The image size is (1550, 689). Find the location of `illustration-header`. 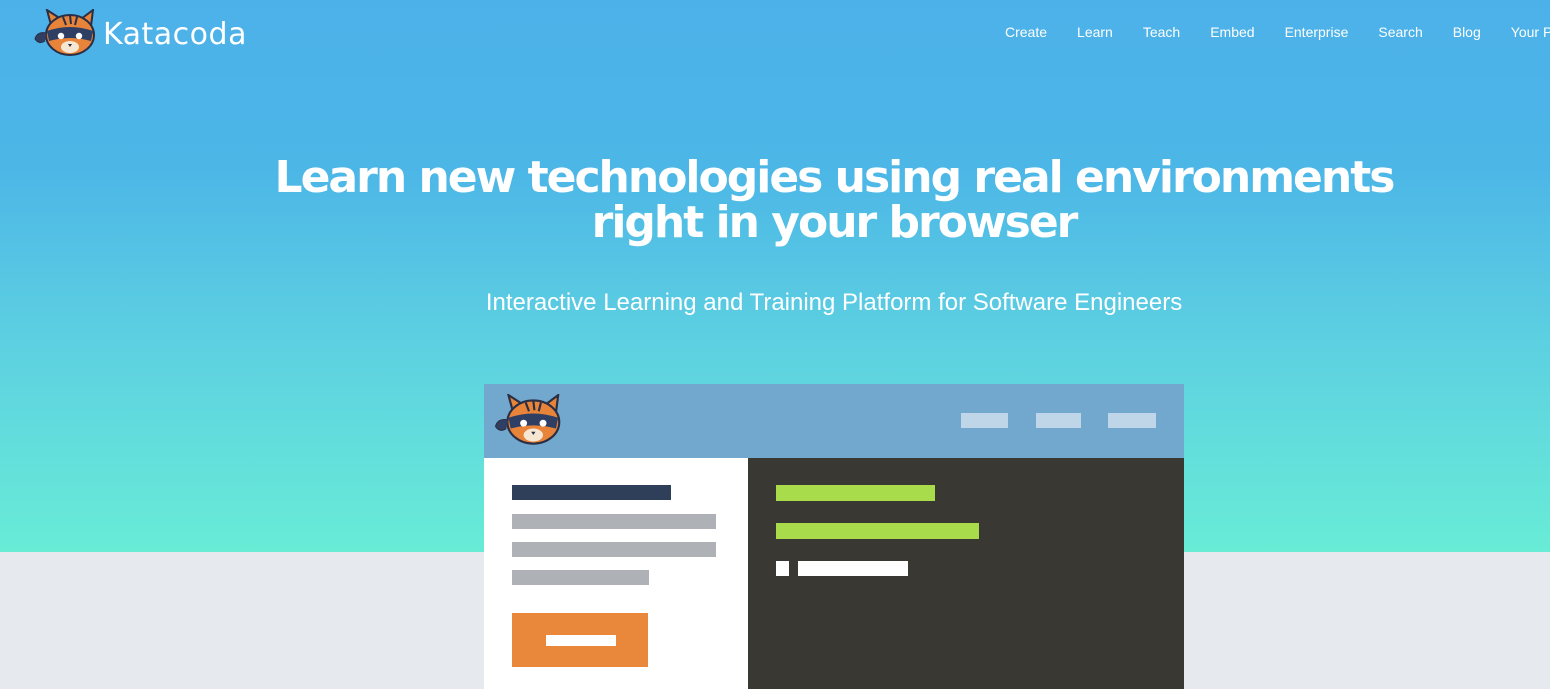

illustration-header is located at coordinates (834, 421).